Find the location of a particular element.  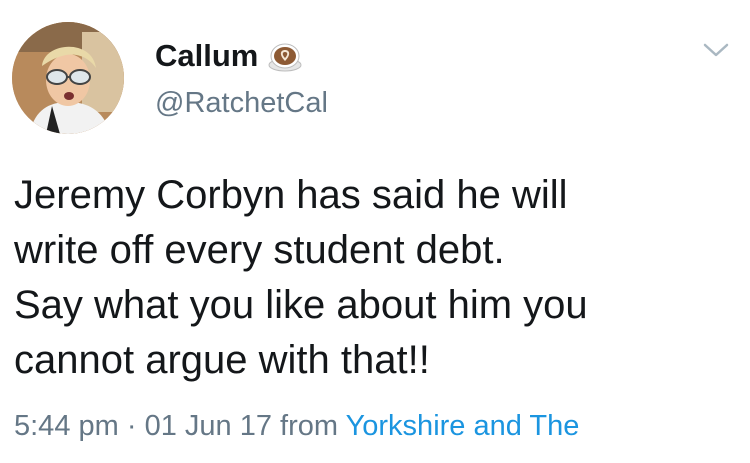

avatar-photo is located at coordinates (68, 78).